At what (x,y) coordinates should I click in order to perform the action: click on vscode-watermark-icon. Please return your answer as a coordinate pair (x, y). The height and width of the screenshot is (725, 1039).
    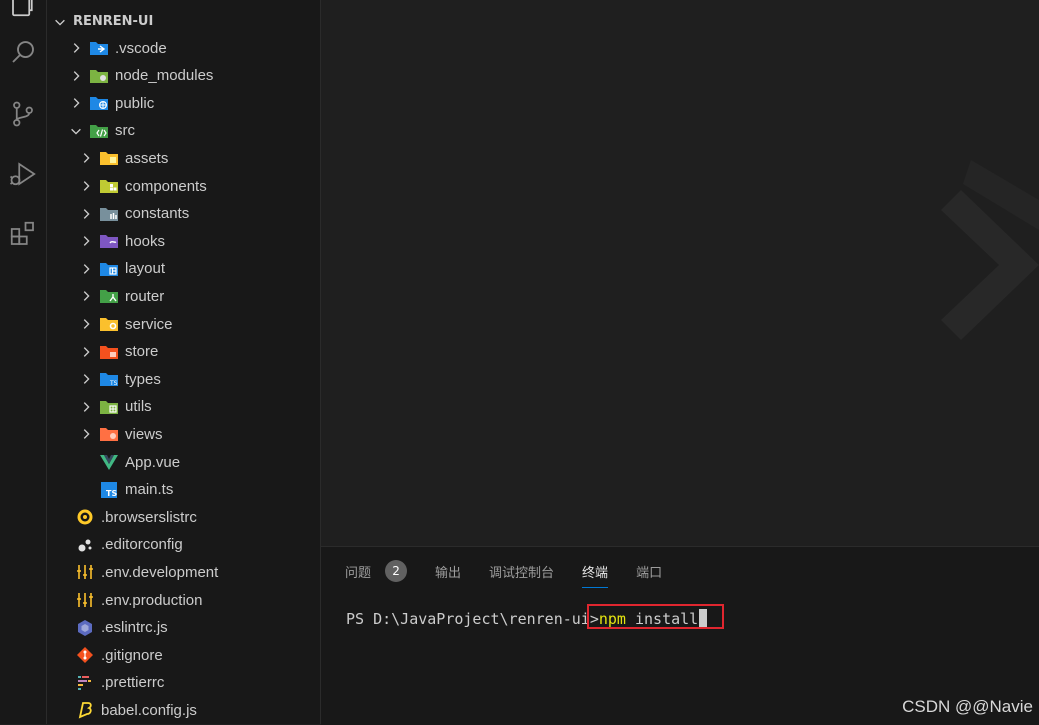
    Looking at the image, I should click on (990, 250).